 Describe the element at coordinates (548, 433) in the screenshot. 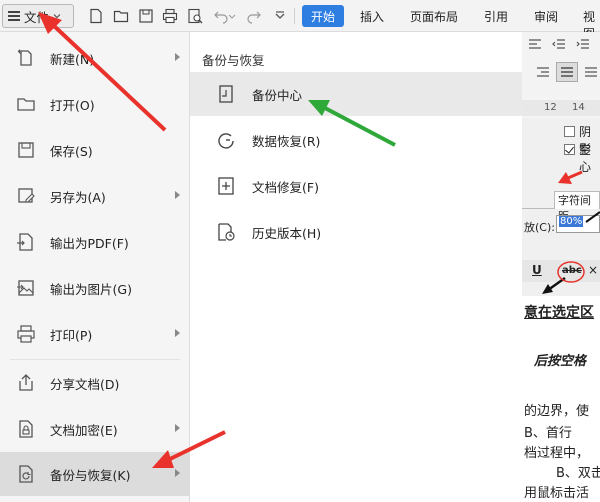

I see `doc-line: B、首行` at that location.